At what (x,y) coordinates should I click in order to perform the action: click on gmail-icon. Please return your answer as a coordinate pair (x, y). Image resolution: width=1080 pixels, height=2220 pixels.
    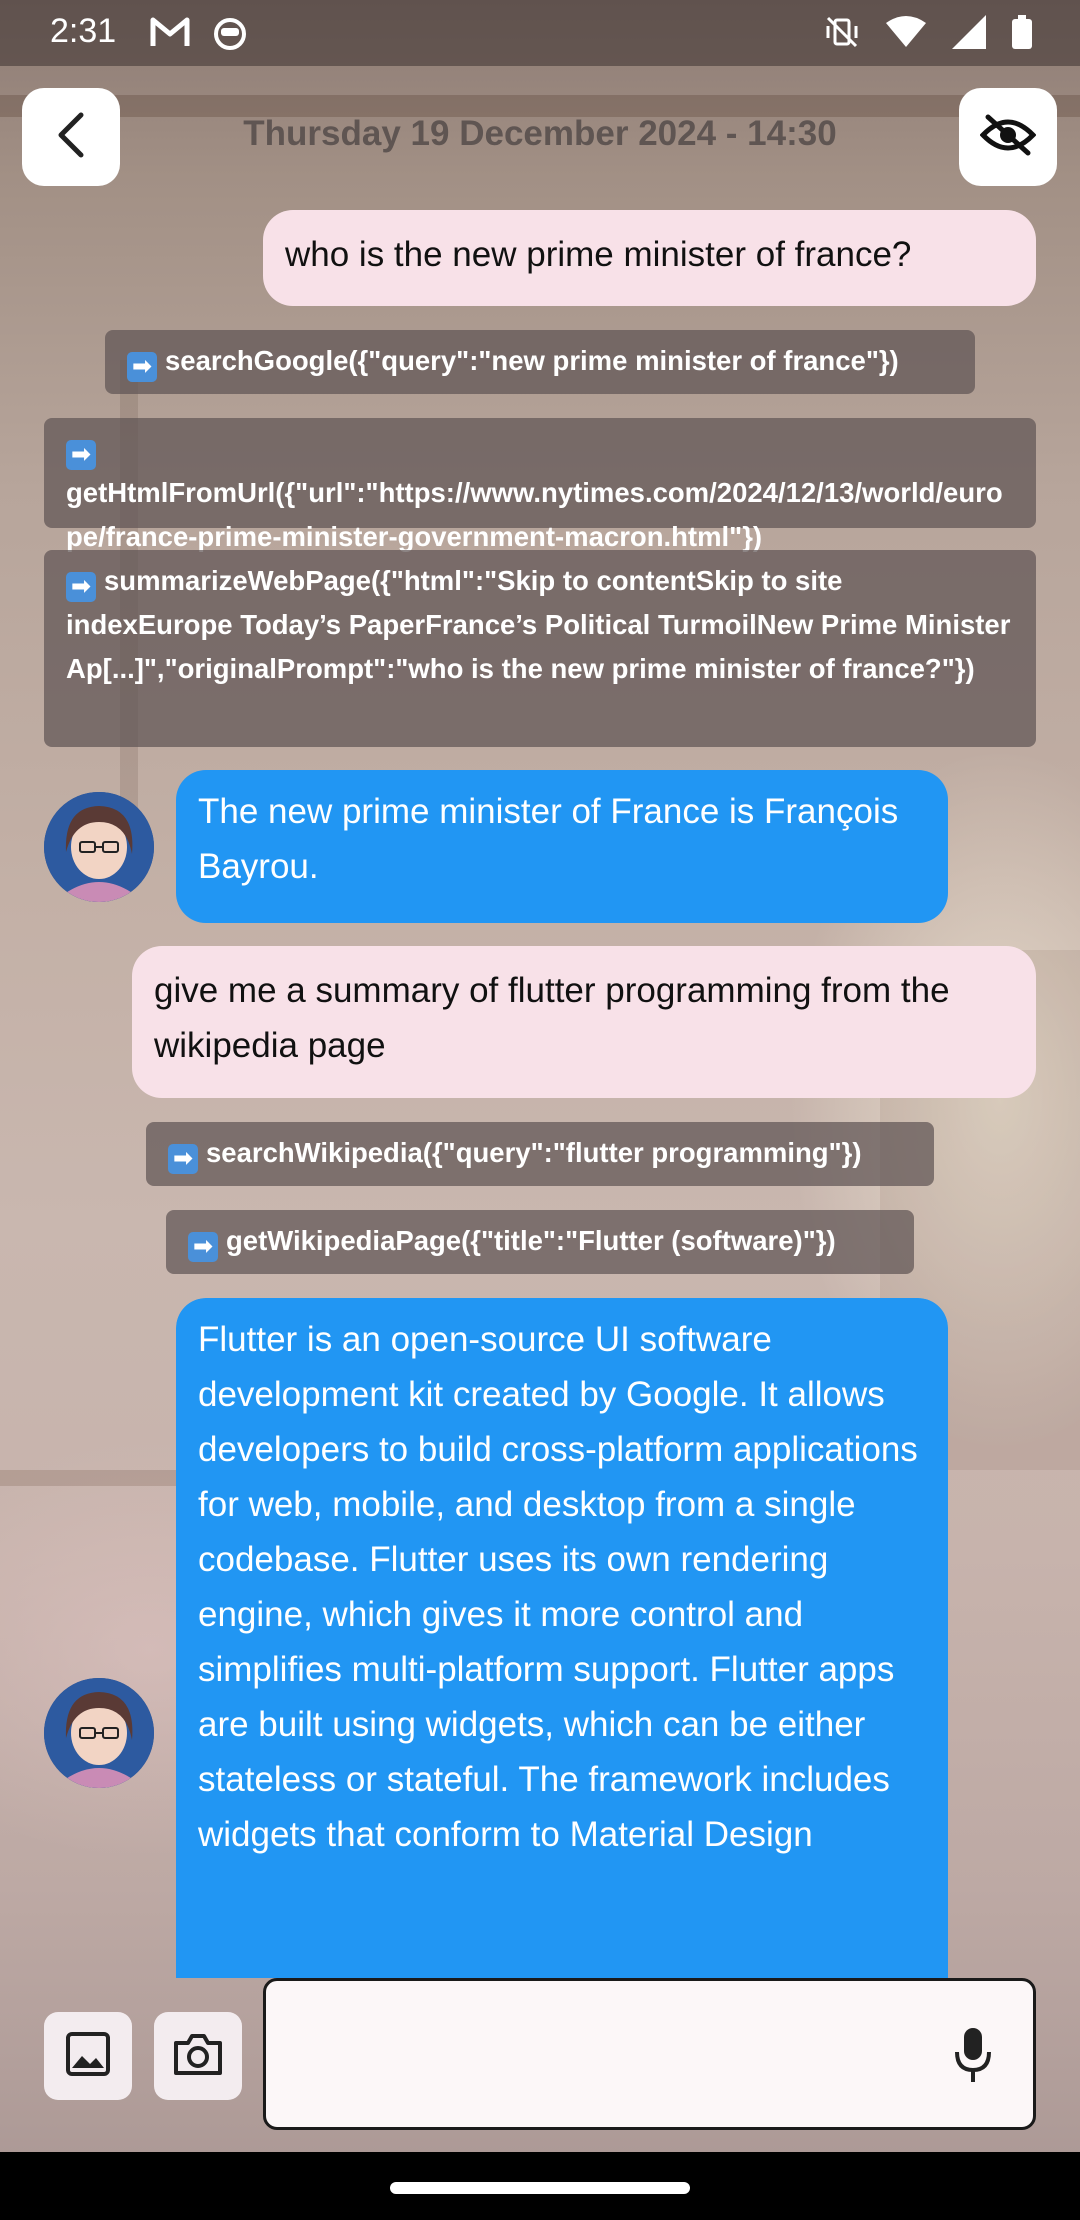
    Looking at the image, I should click on (170, 34).